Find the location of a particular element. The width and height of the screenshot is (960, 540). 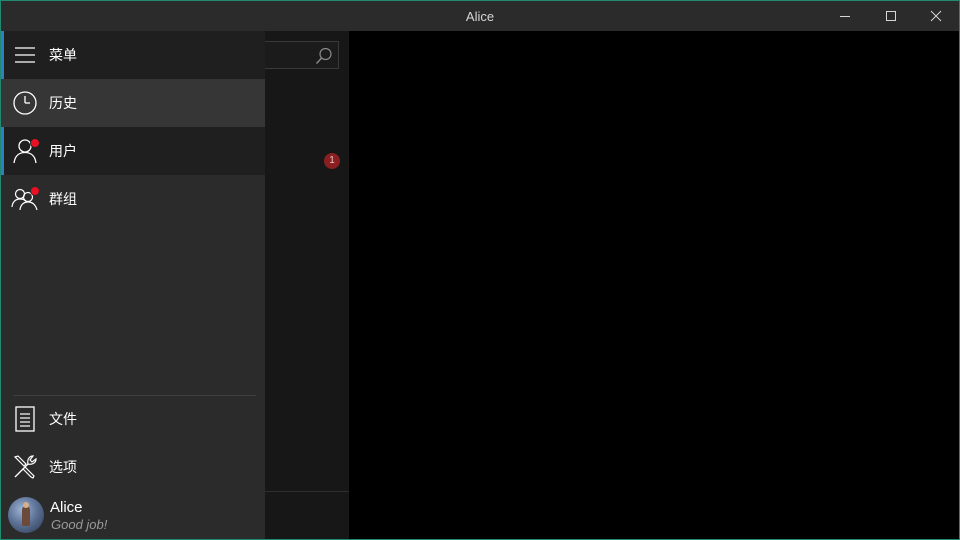

close-icon is located at coordinates (936, 16).